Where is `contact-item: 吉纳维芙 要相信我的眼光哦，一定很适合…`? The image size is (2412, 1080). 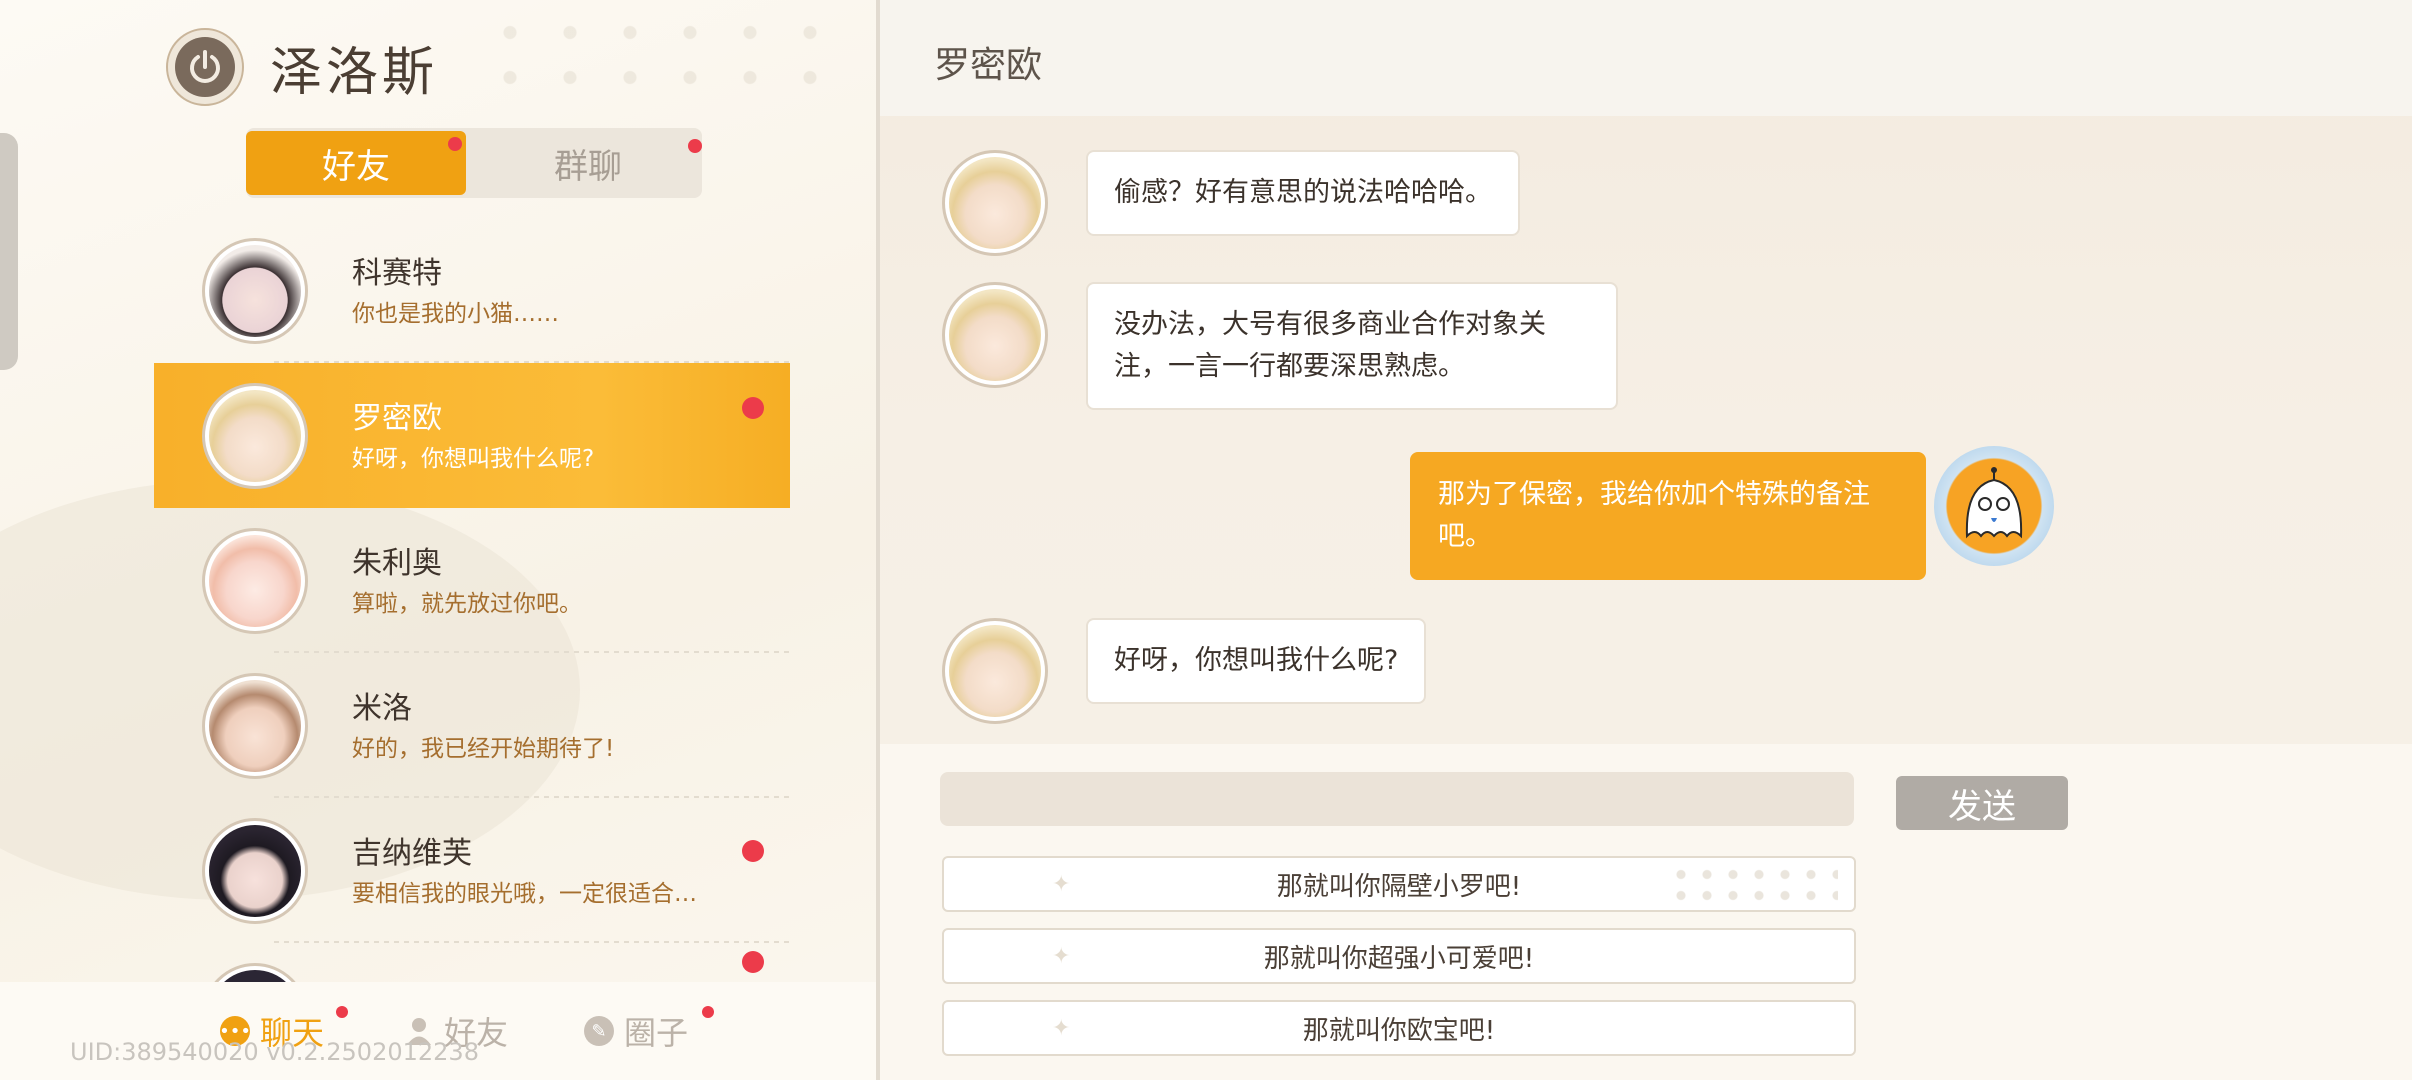
contact-item: 吉纳维芙 要相信我的眼光哦，一定很适合… is located at coordinates (472, 870).